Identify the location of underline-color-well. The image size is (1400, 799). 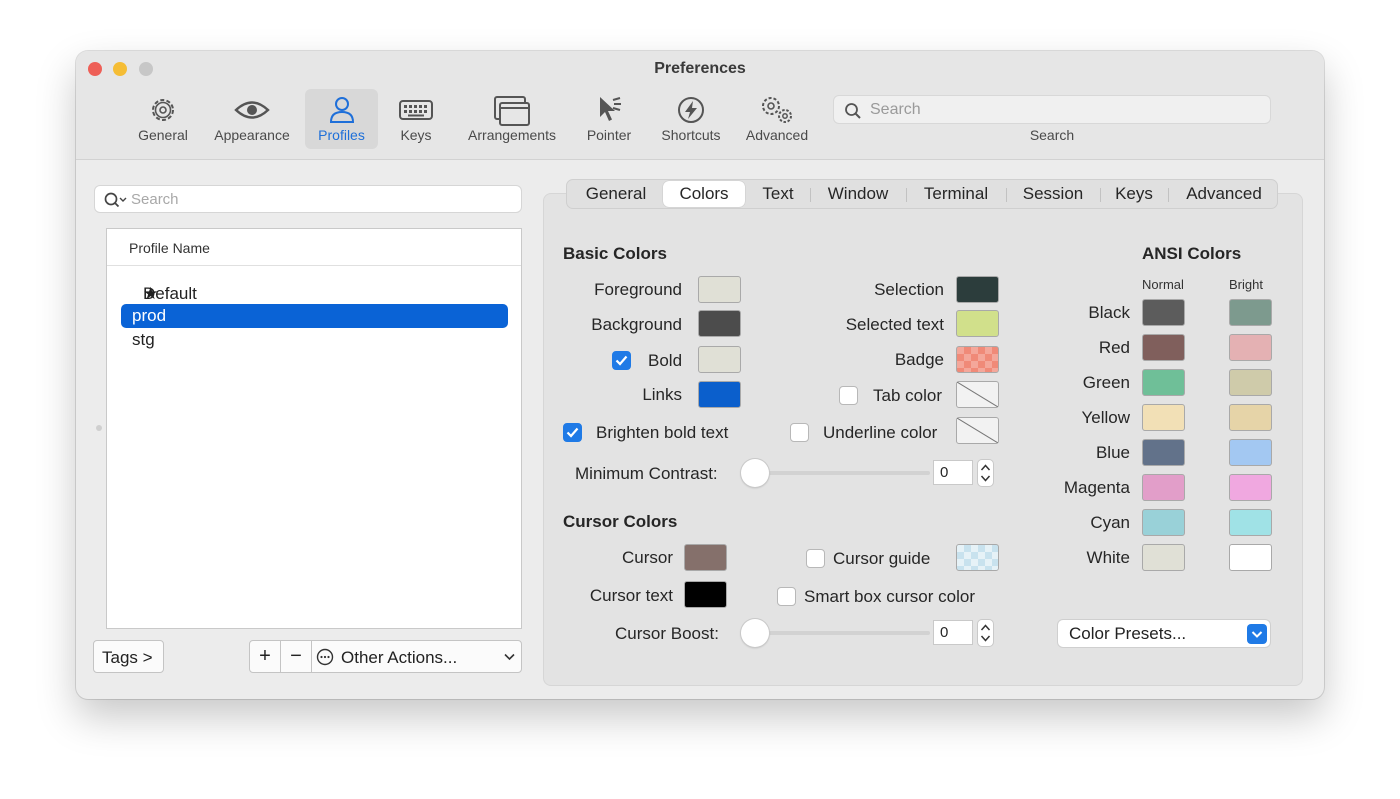
(977, 430).